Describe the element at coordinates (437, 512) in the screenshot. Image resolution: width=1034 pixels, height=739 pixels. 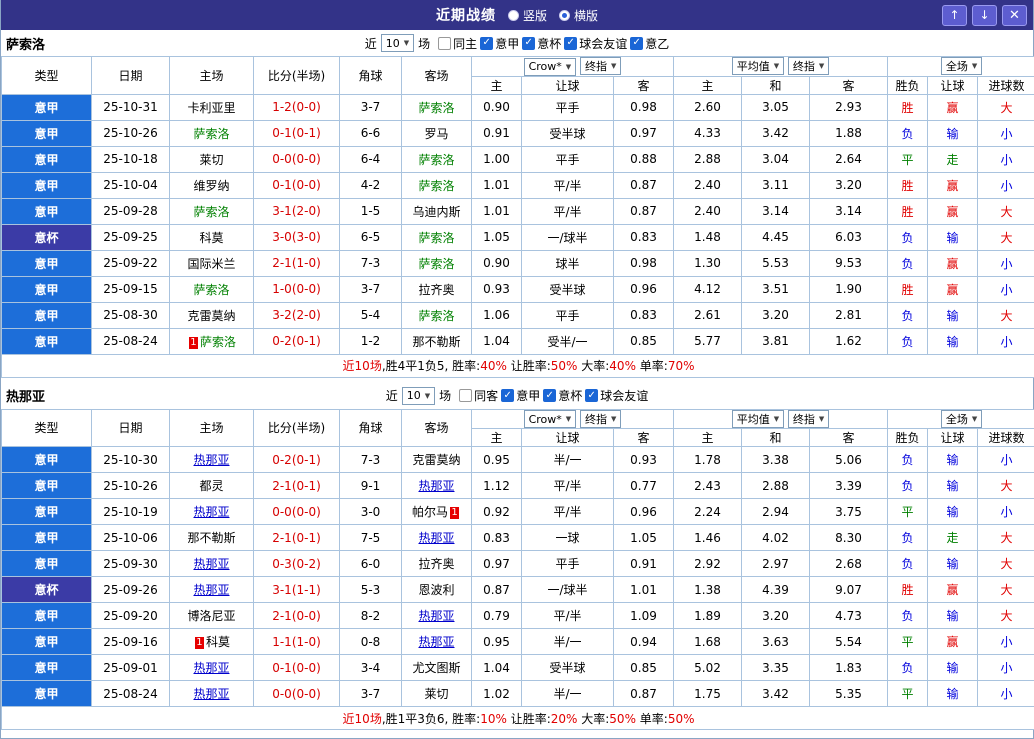
I see `away-team-cell: 帕尔马1` at that location.